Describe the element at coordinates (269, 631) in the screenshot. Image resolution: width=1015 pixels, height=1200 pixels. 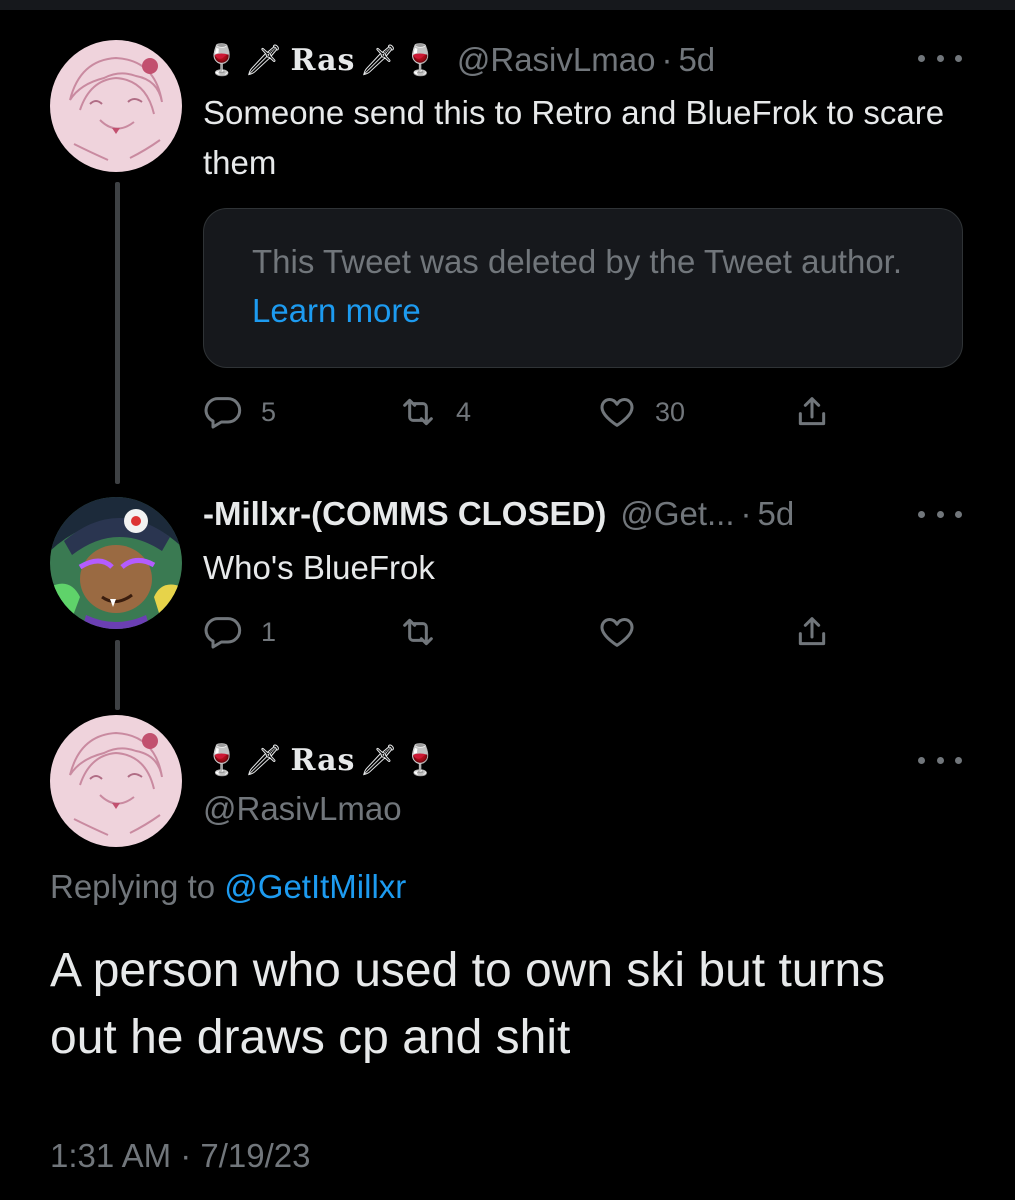
I see `tweet2-reply-count: 1` at that location.